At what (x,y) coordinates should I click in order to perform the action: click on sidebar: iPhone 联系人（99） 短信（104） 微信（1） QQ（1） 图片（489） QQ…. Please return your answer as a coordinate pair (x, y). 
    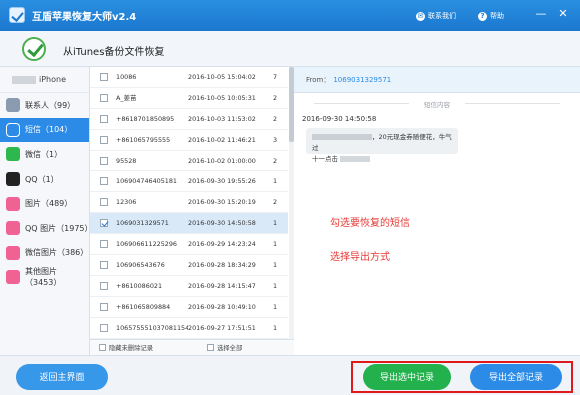
    Looking at the image, I should click on (46, 211).